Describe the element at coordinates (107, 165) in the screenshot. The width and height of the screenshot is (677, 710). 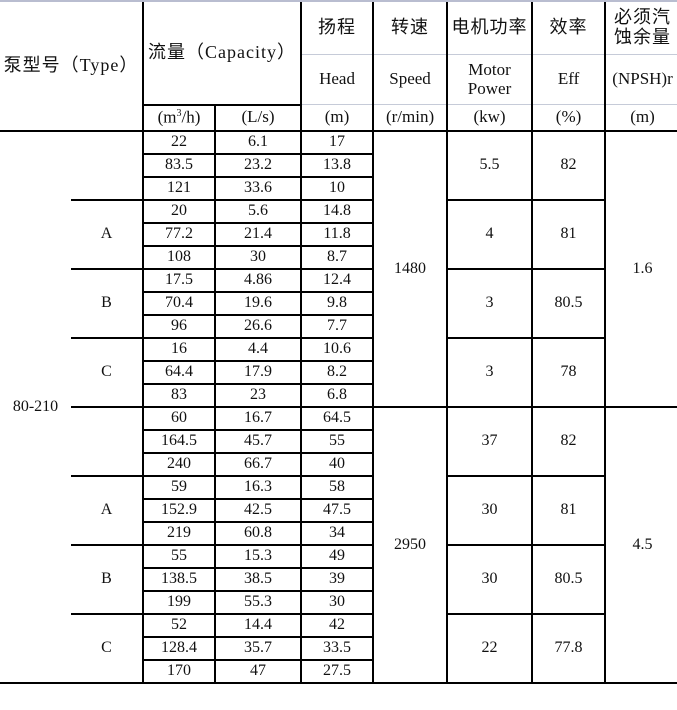
I see `variant-type-cell` at that location.